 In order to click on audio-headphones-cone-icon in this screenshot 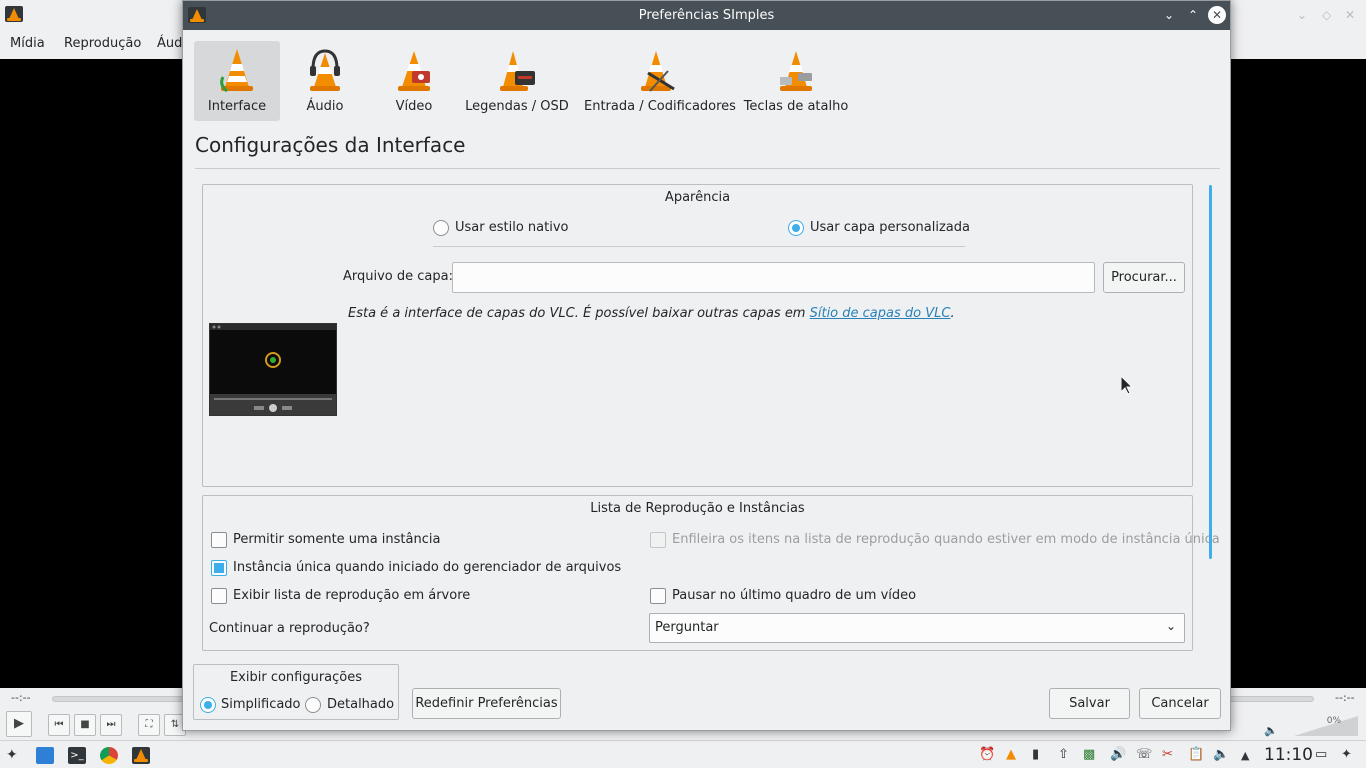, I will do `click(325, 71)`.